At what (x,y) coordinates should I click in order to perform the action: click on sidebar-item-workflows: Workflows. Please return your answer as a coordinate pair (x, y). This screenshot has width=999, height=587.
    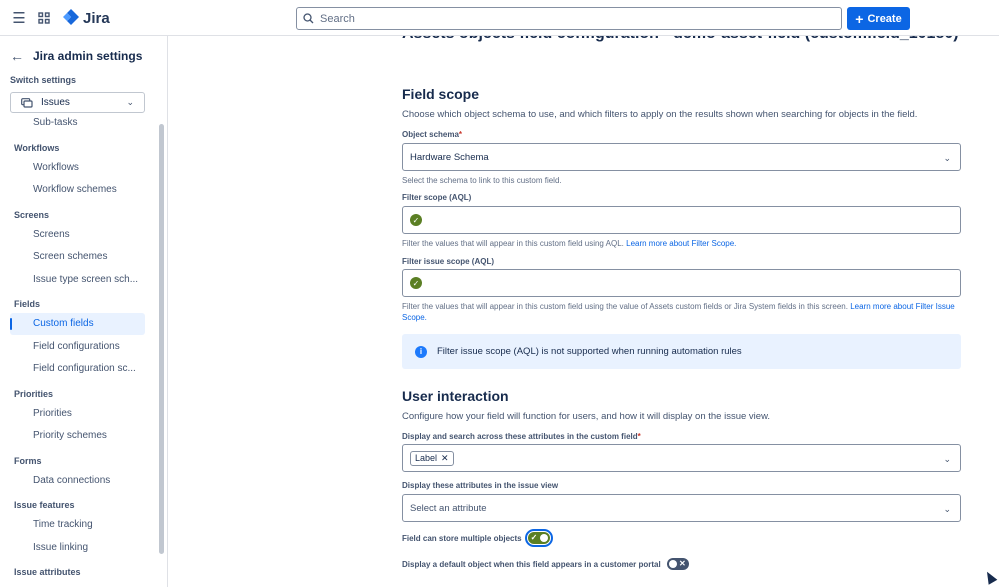
    Looking at the image, I should click on (77, 168).